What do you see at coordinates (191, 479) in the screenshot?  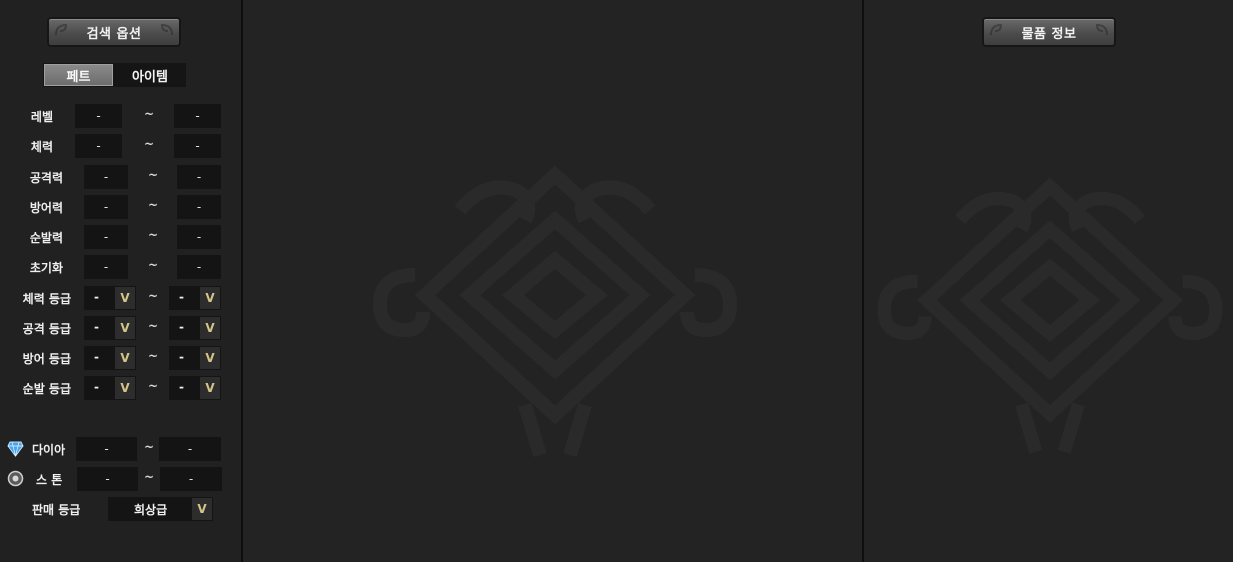 I see `stone-max-input: -` at bounding box center [191, 479].